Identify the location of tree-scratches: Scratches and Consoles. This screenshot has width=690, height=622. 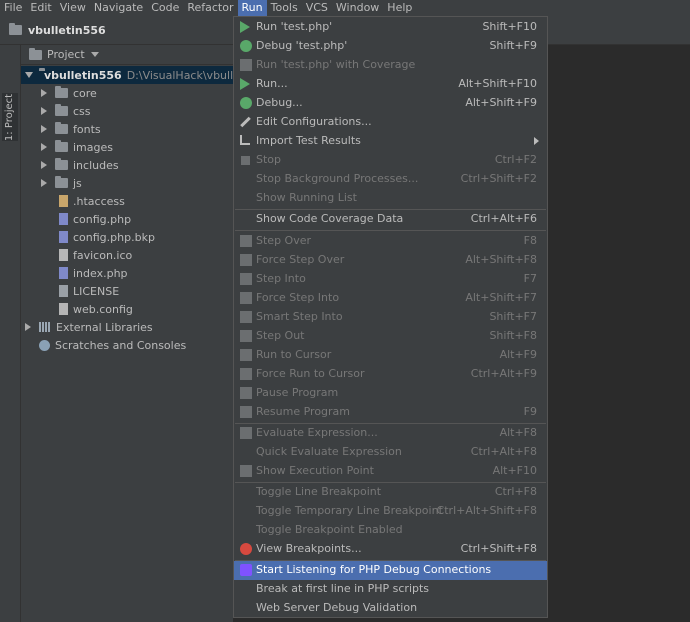
(112, 345).